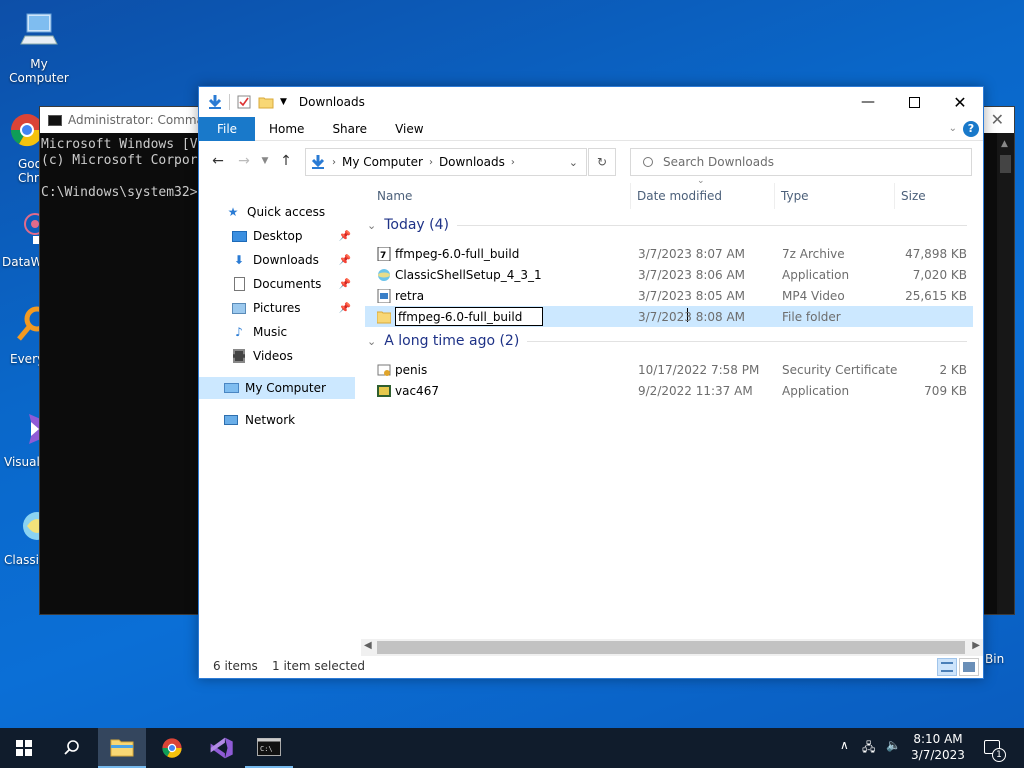 This screenshot has width=1024, height=768. Describe the element at coordinates (39, 29) in the screenshot. I see `computer-icon` at that location.